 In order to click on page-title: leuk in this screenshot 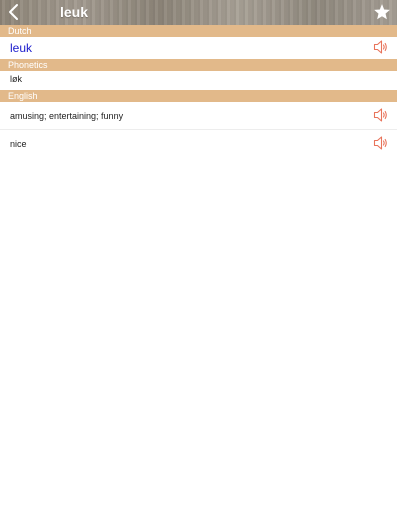, I will do `click(74, 12)`.